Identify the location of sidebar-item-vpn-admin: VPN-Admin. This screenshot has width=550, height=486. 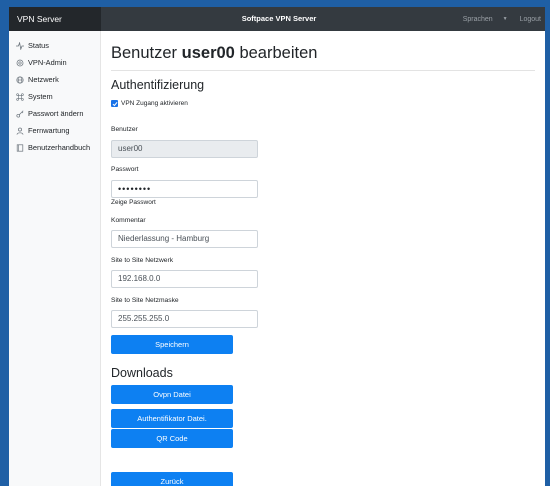
(54, 62).